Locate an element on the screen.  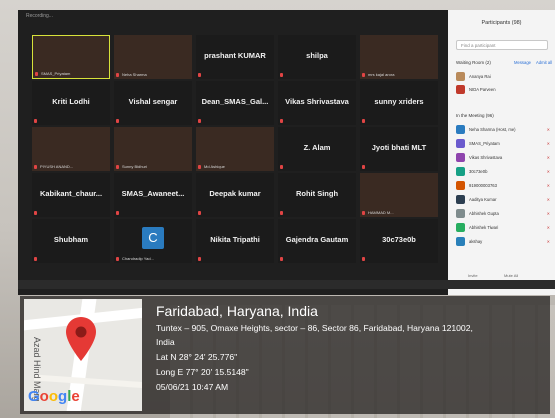
meeting-participant: SMAS_Priyatam ✕ is located at coordinates (503, 144).